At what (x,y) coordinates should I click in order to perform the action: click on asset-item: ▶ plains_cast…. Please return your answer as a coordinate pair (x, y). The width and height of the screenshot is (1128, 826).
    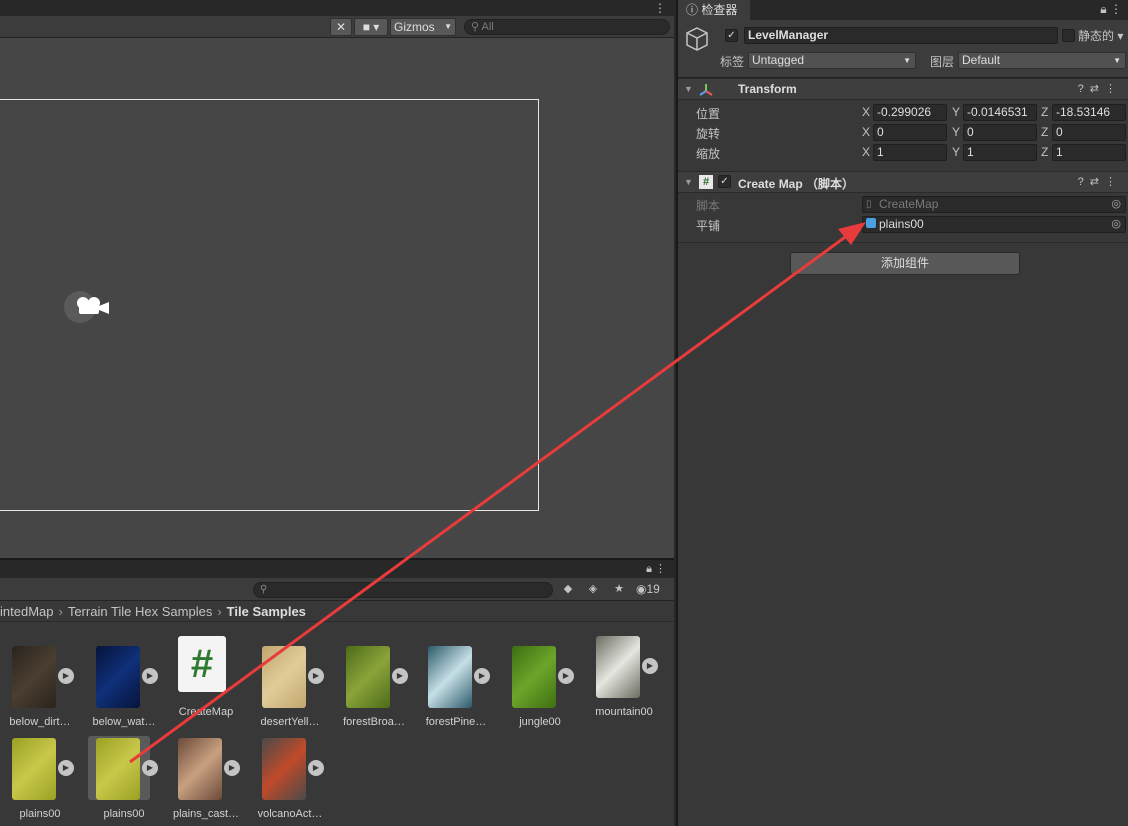
    Looking at the image, I should click on (212, 782).